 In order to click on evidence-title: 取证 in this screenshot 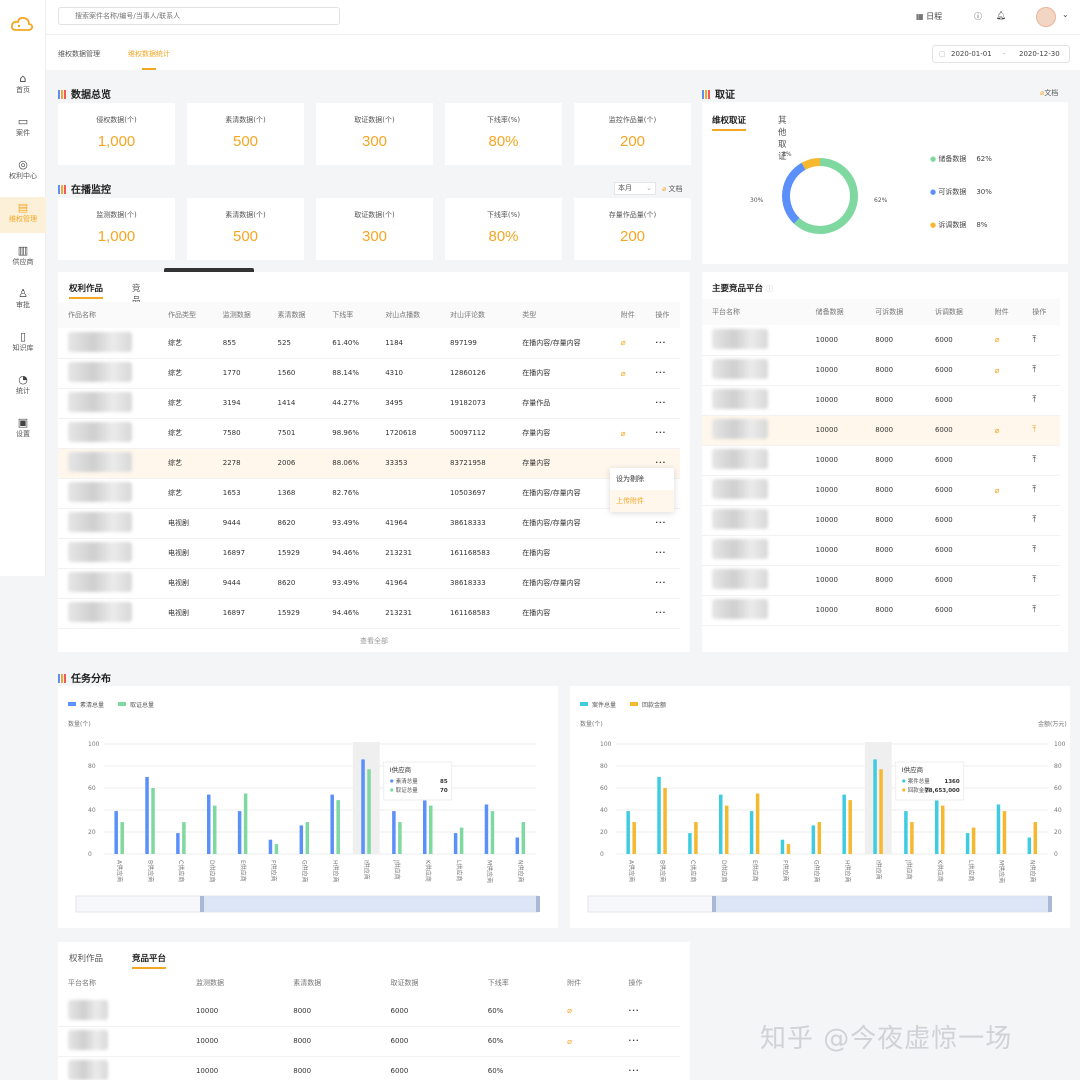, I will do `click(718, 93)`.